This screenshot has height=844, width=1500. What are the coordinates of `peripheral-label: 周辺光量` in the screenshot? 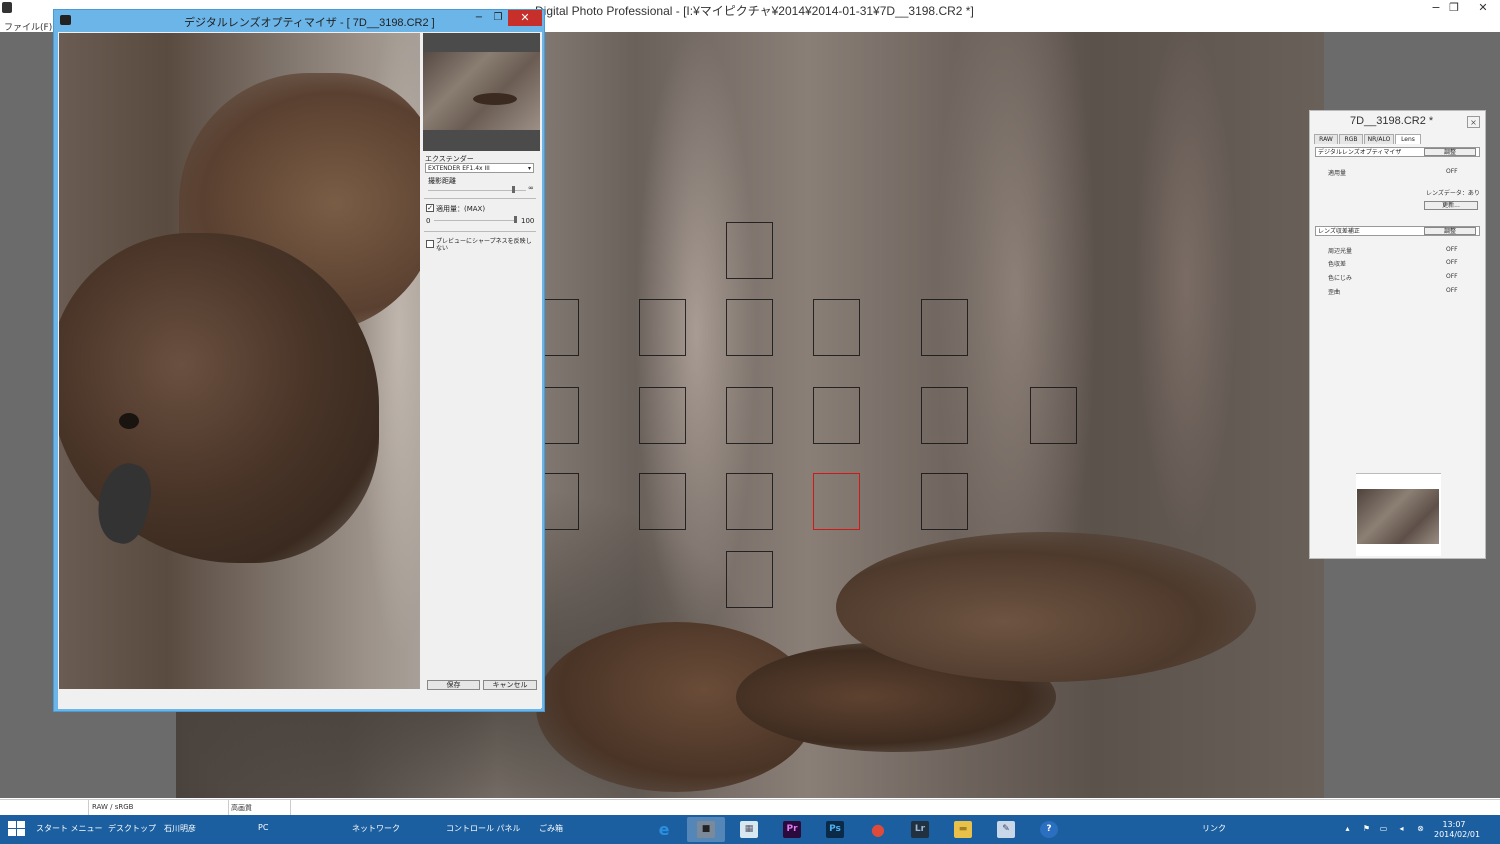 It's located at (1340, 251).